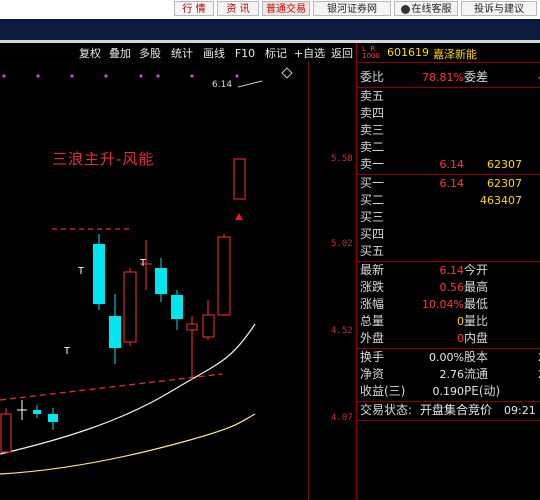  Describe the element at coordinates (476, 321) in the screenshot. I see `stat-label: 量比` at that location.